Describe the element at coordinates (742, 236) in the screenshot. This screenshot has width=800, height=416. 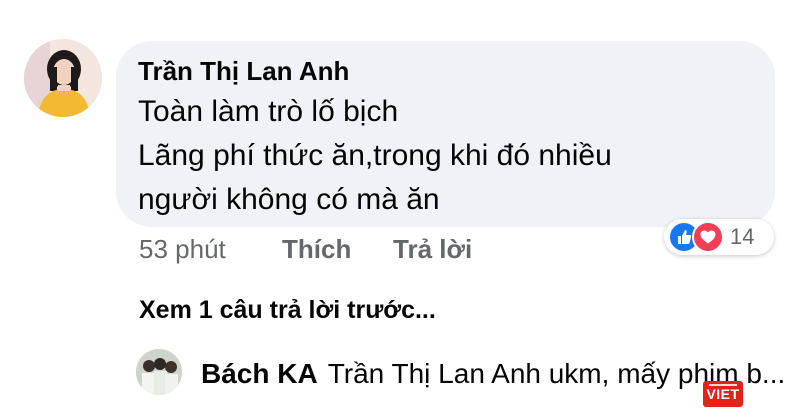
I see `reaction-count: 14` at that location.